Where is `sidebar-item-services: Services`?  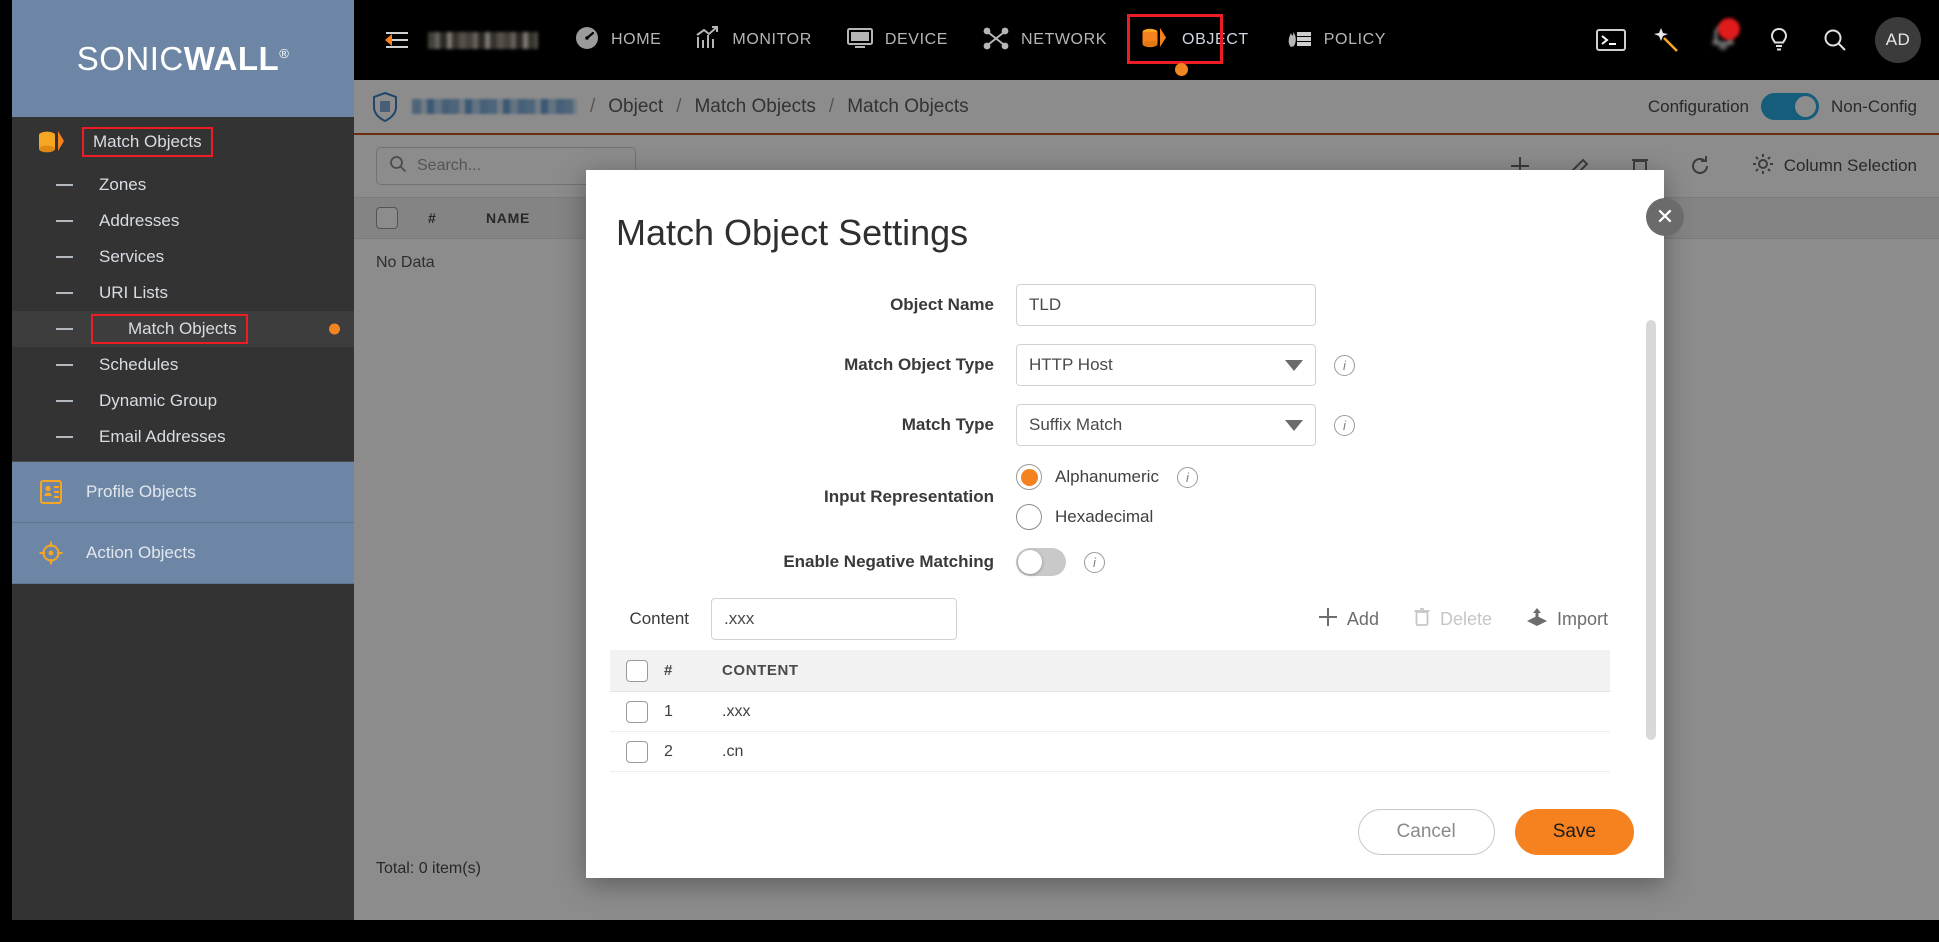 sidebar-item-services: Services is located at coordinates (183, 257).